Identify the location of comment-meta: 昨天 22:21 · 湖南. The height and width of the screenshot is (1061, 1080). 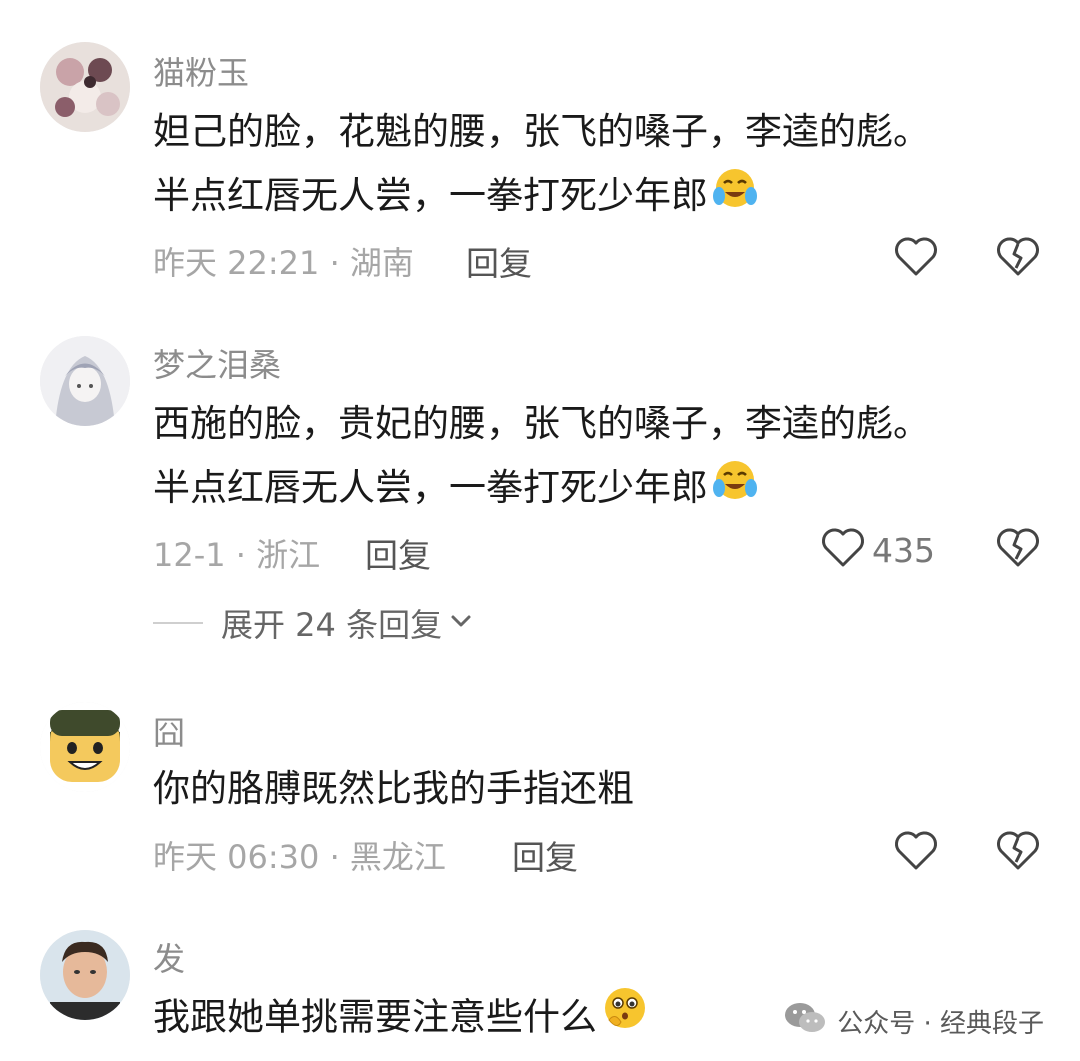
(283, 263).